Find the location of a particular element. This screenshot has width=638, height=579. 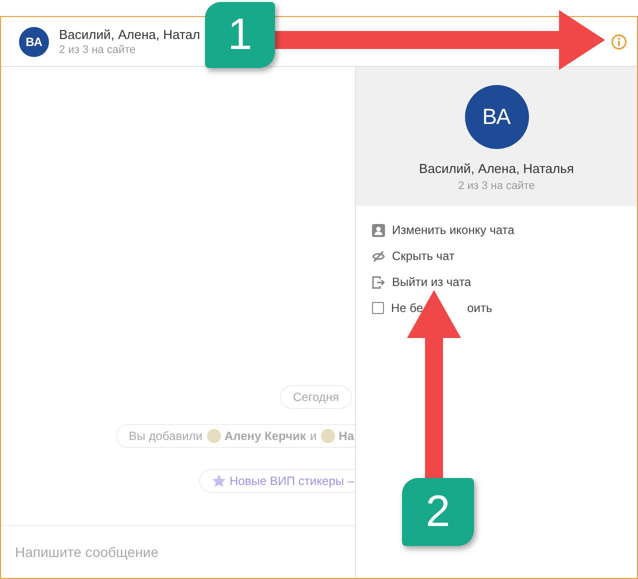

checkbox is located at coordinates (378, 308).